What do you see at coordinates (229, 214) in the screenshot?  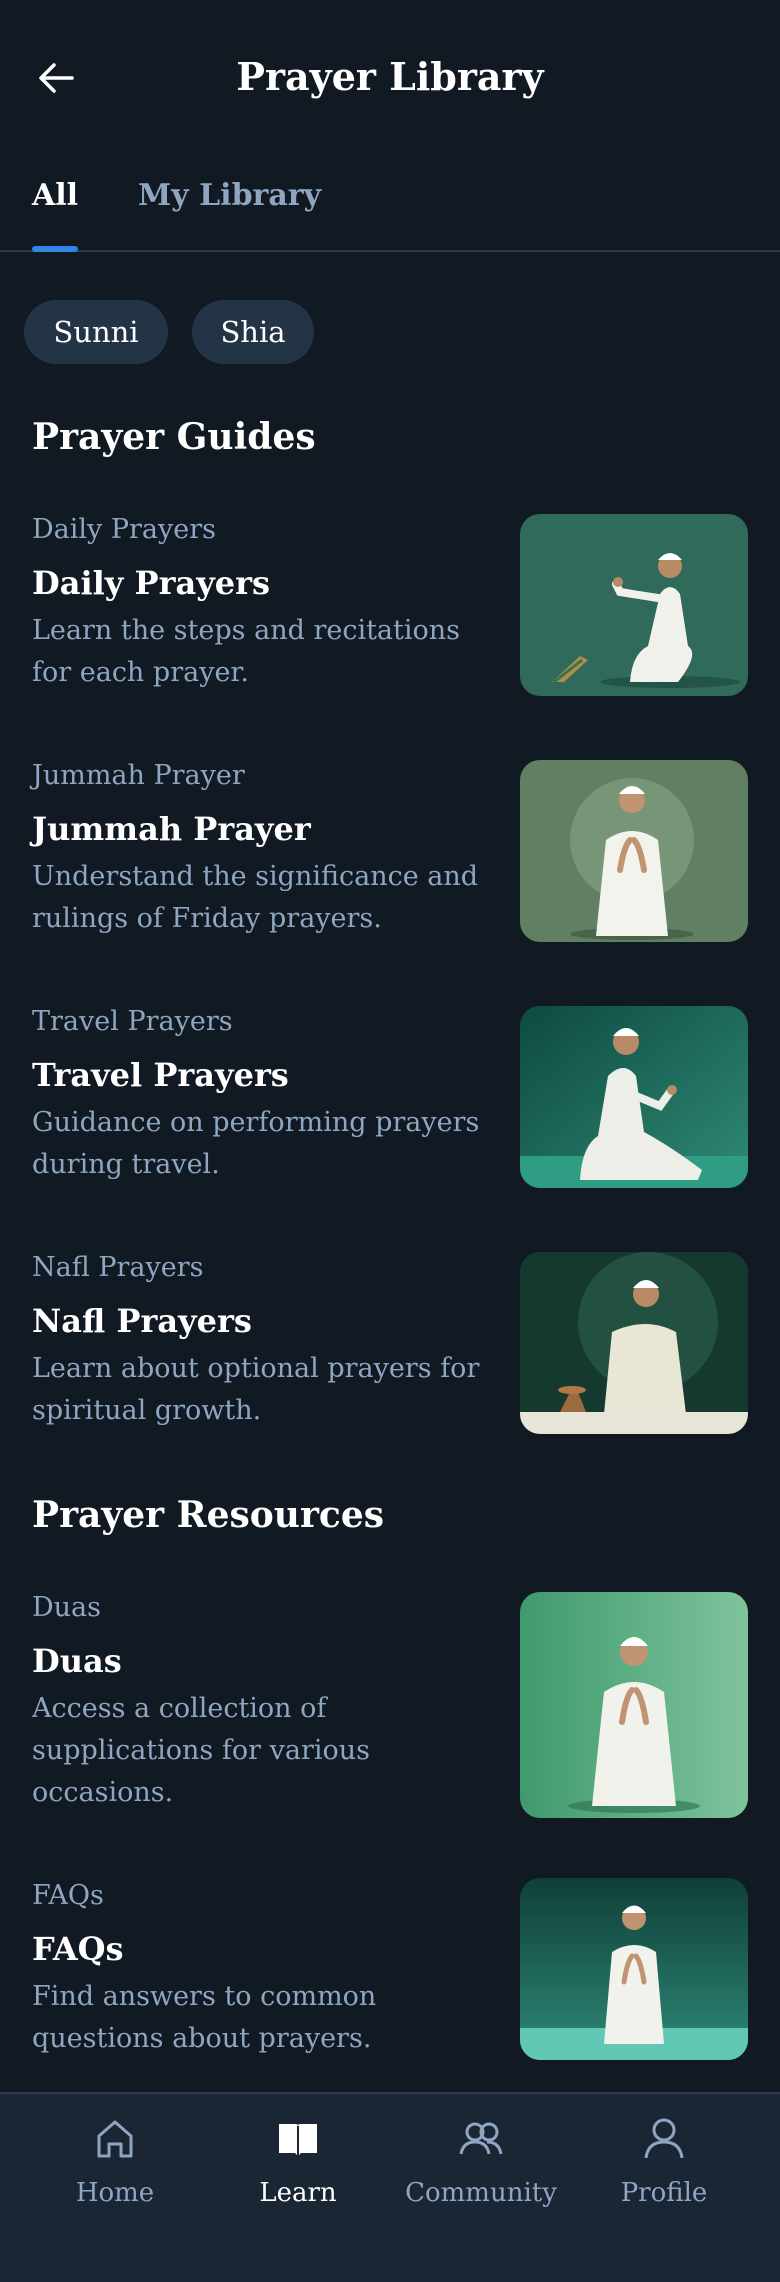 I see `tab-my-library: My Library` at bounding box center [229, 214].